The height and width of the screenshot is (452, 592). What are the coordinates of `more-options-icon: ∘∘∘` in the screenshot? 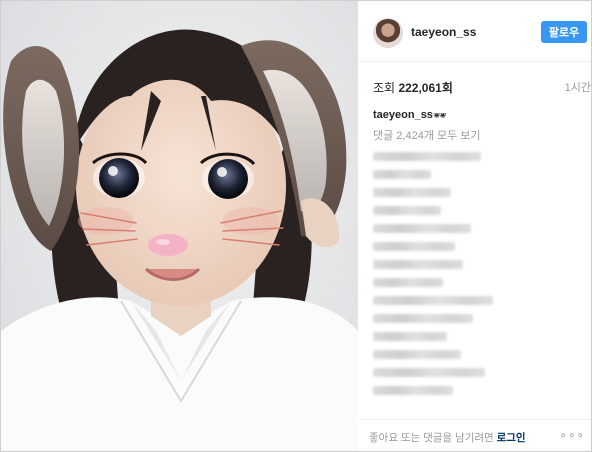 It's located at (572, 435).